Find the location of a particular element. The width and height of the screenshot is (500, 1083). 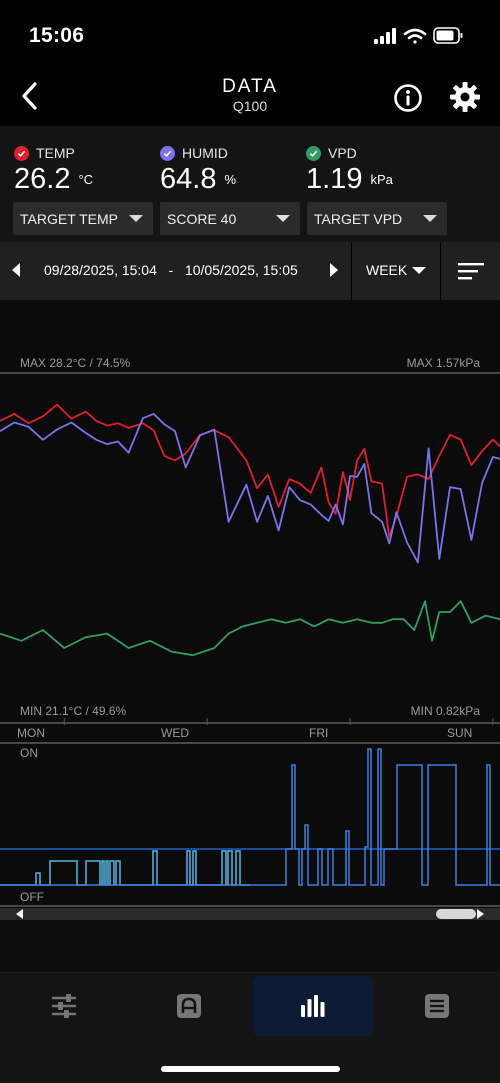

period-dropdown: WEEK is located at coordinates (386, 270).